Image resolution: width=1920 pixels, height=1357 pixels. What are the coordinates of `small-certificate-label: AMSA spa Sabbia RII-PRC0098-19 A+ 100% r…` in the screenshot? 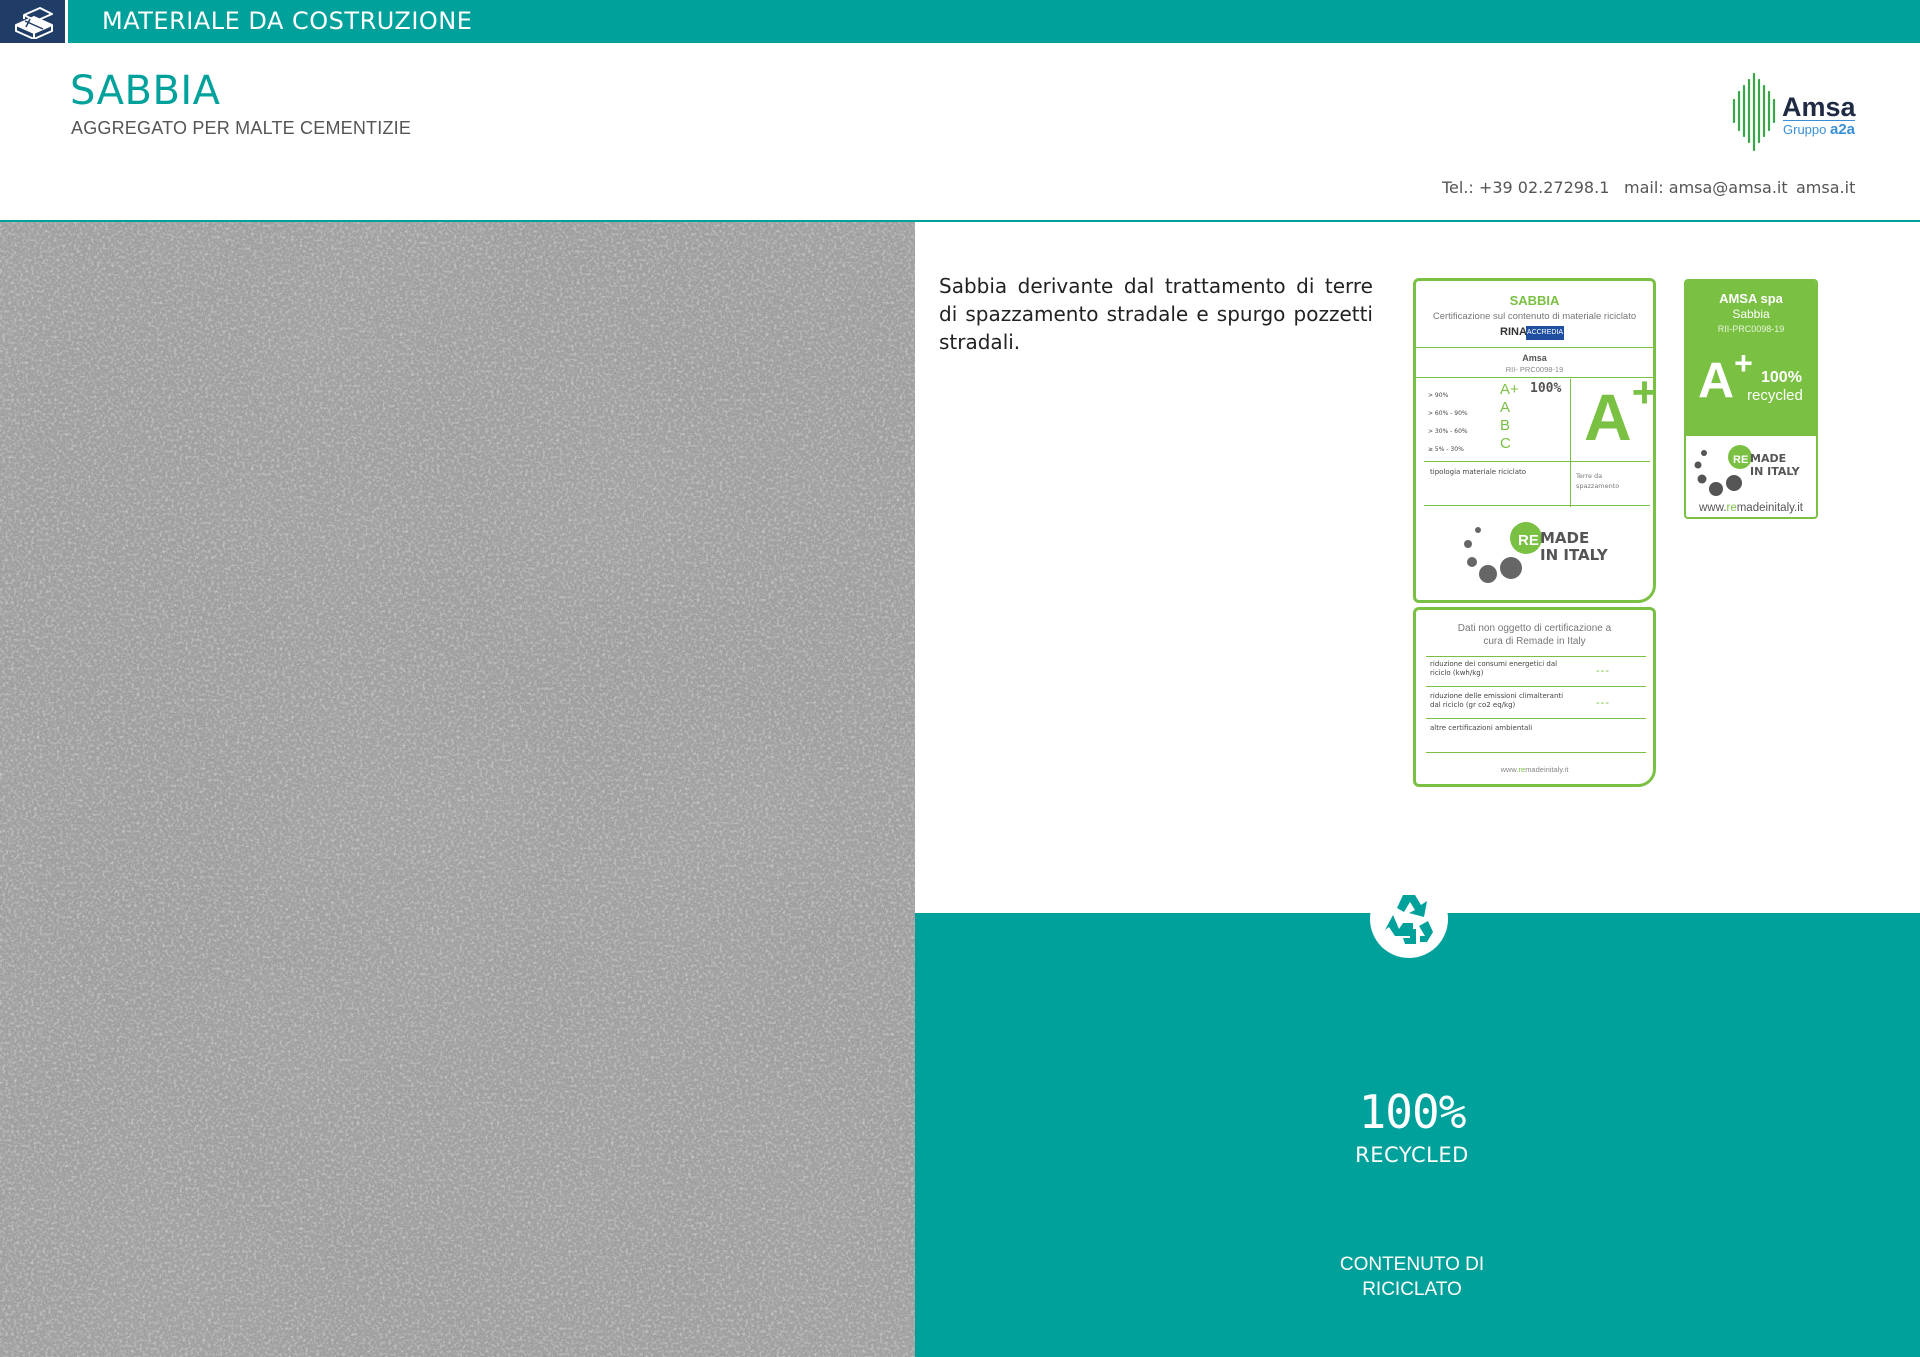 It's located at (1751, 399).